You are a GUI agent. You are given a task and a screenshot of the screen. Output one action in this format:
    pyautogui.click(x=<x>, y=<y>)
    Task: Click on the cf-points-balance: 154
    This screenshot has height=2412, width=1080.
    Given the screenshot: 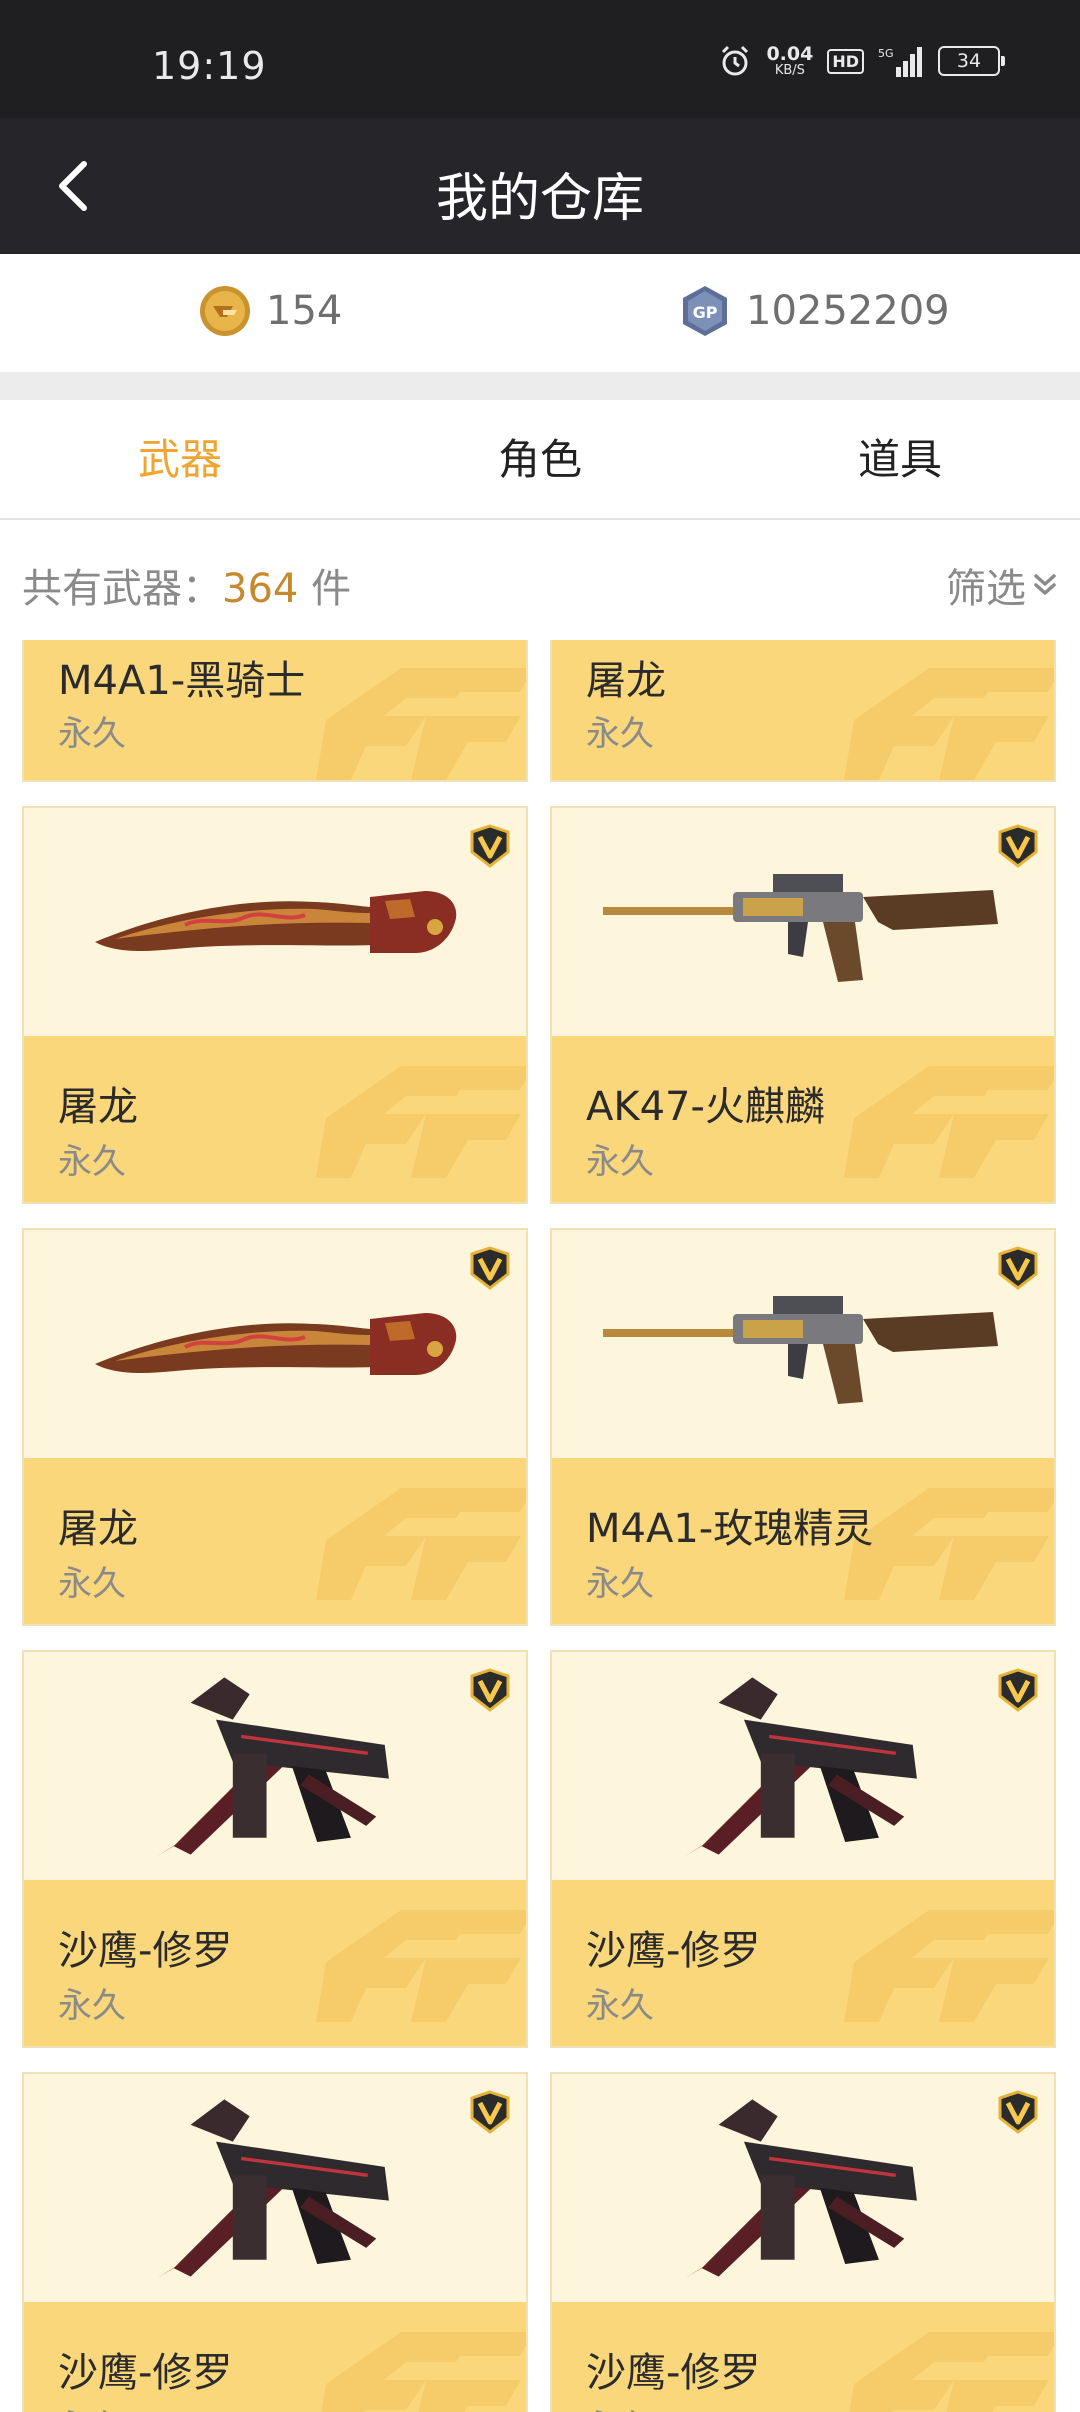 What is the action you would take?
    pyautogui.click(x=270, y=311)
    